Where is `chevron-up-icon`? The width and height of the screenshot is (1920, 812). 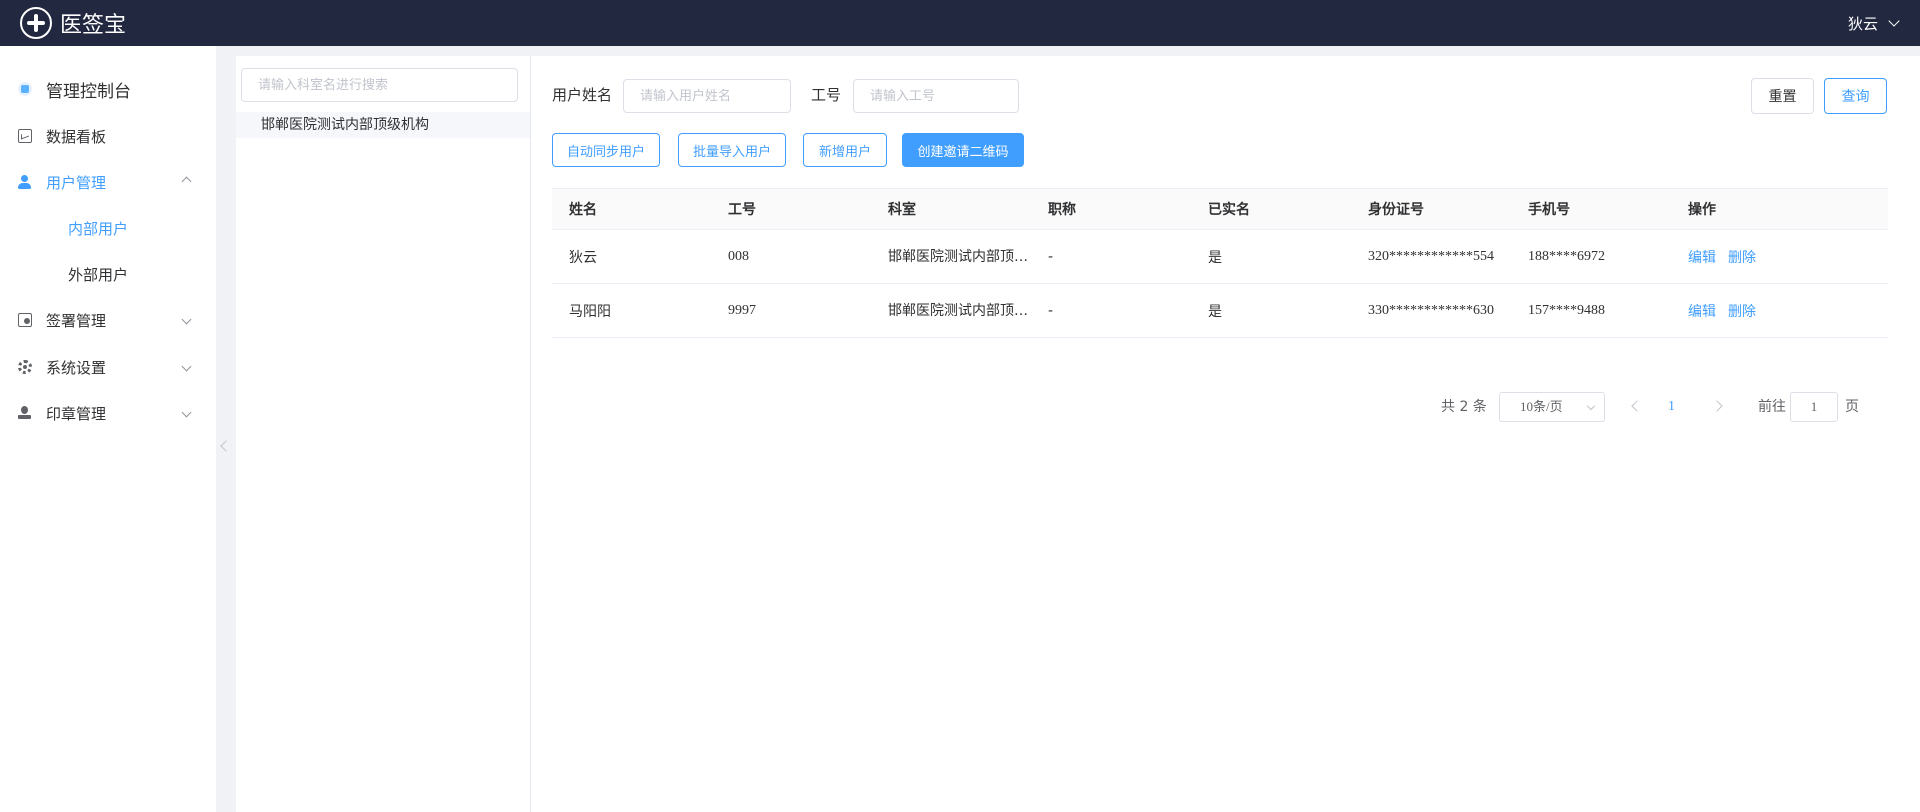
chevron-up-icon is located at coordinates (186, 181).